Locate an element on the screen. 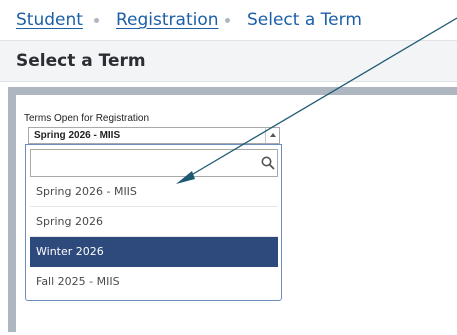 Image resolution: width=457 pixels, height=335 pixels. breadcrumb-current: Select a Term is located at coordinates (304, 20).